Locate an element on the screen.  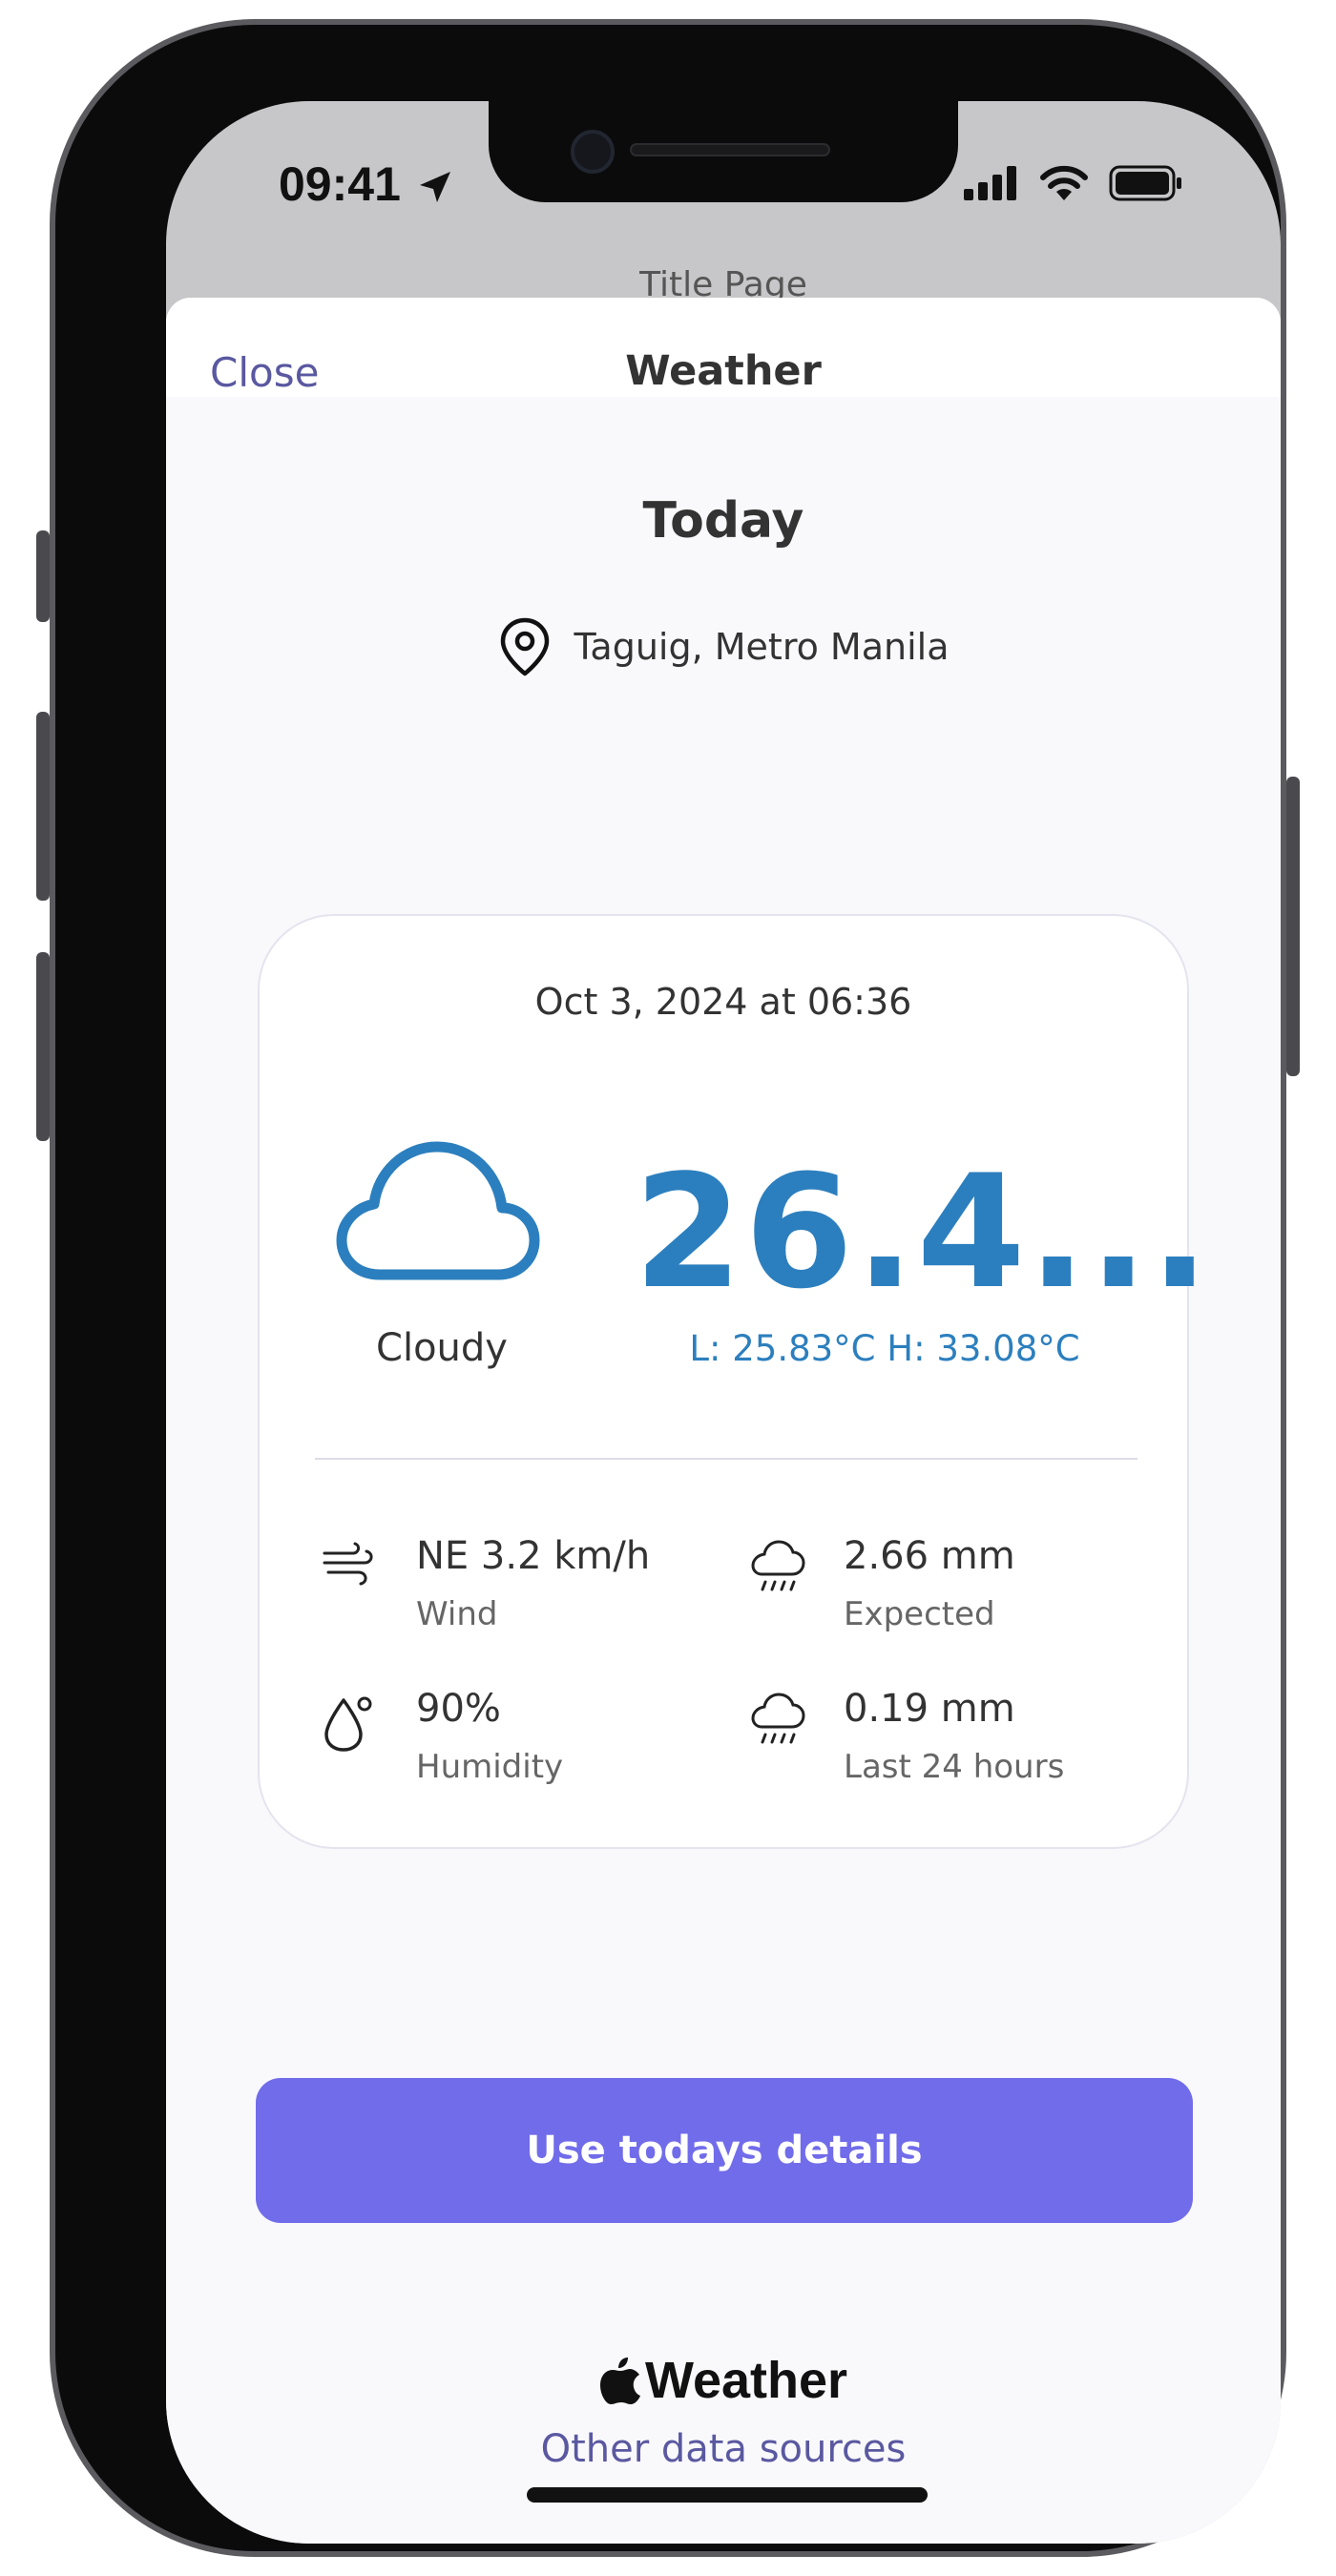
rain-last-24h-value: 0.19 mm is located at coordinates (929, 1709).